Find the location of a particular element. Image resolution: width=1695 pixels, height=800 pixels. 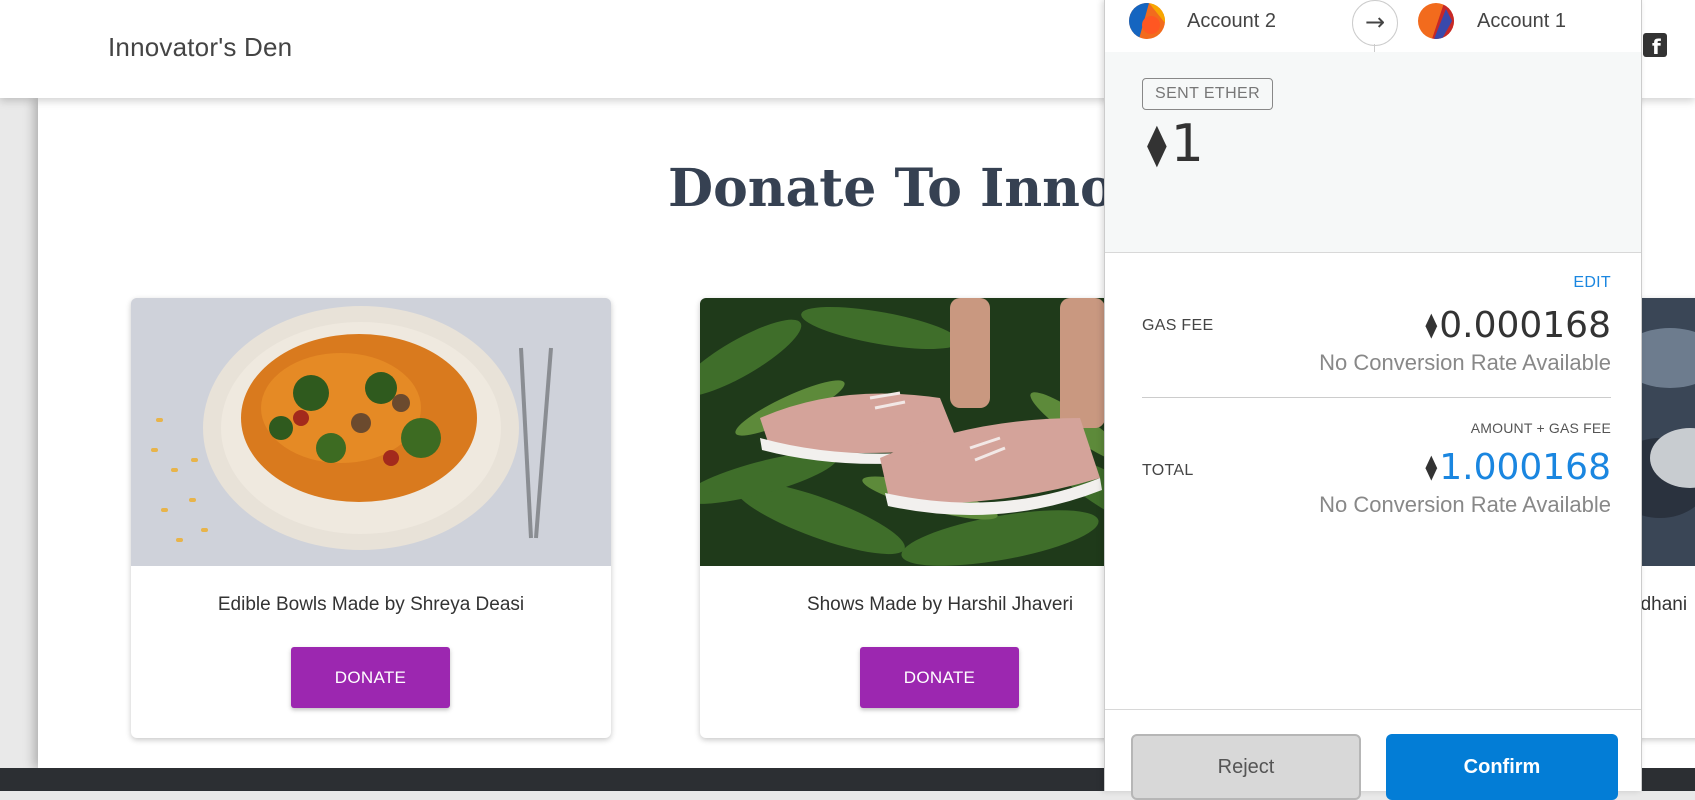

total-label: TOTAL is located at coordinates (1168, 470).